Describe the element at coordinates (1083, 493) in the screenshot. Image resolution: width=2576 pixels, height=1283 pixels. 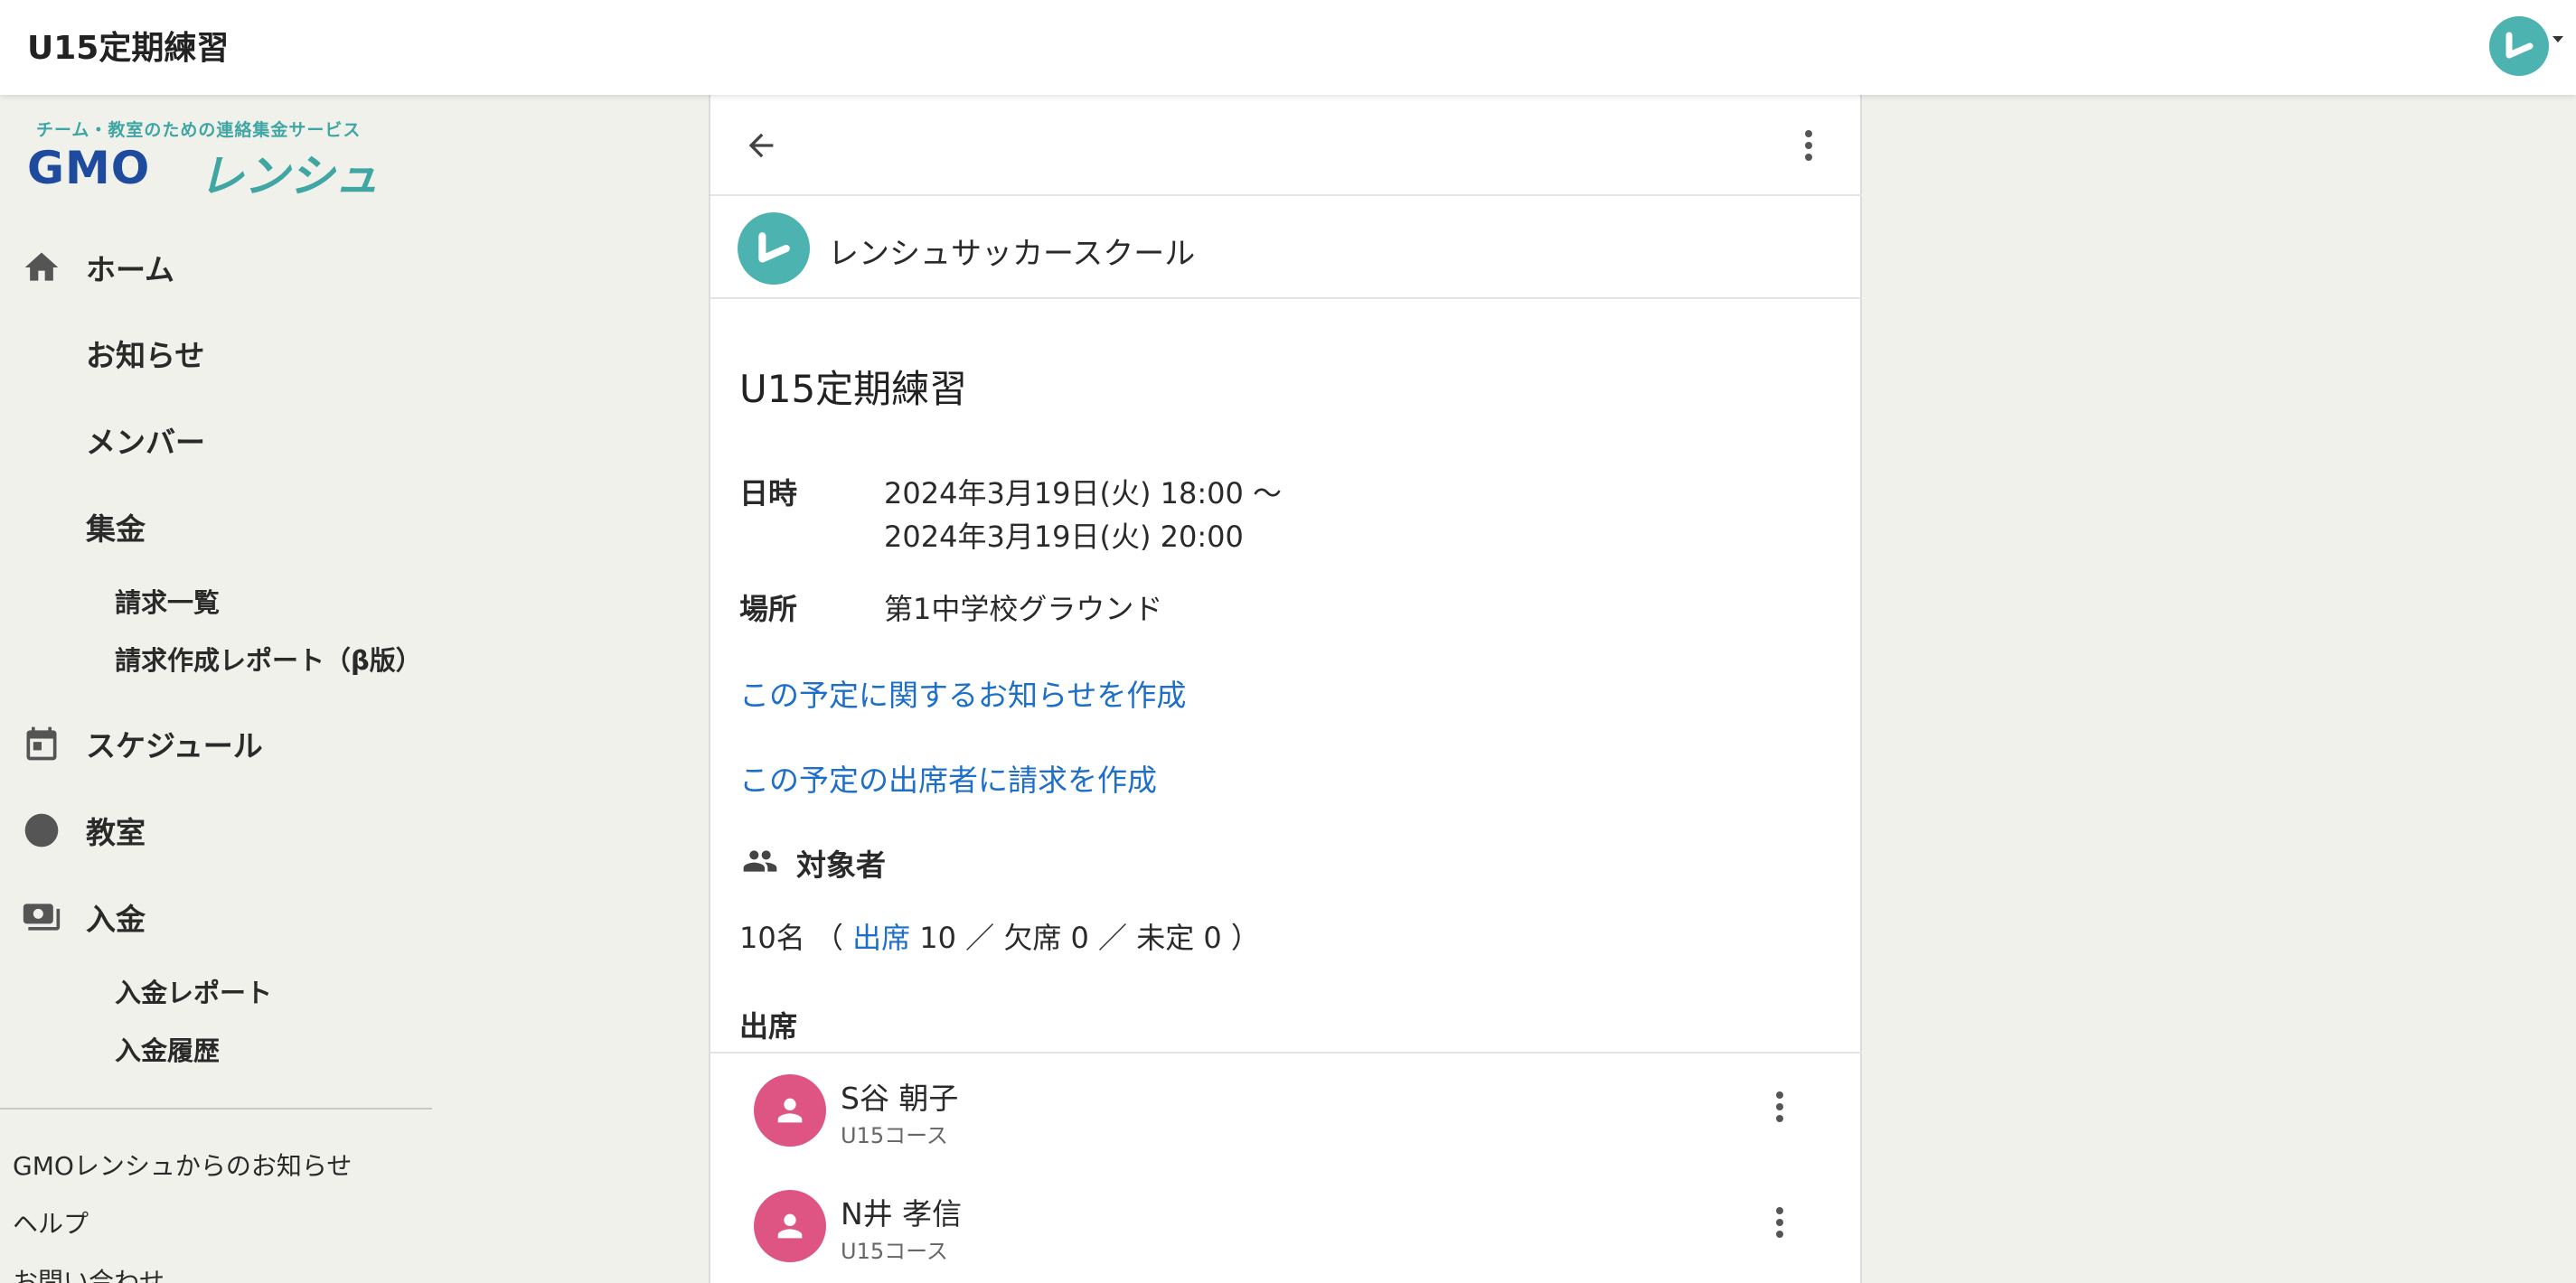
I see `datetime-start: 2024年3月19日(火) 18:00 〜` at that location.